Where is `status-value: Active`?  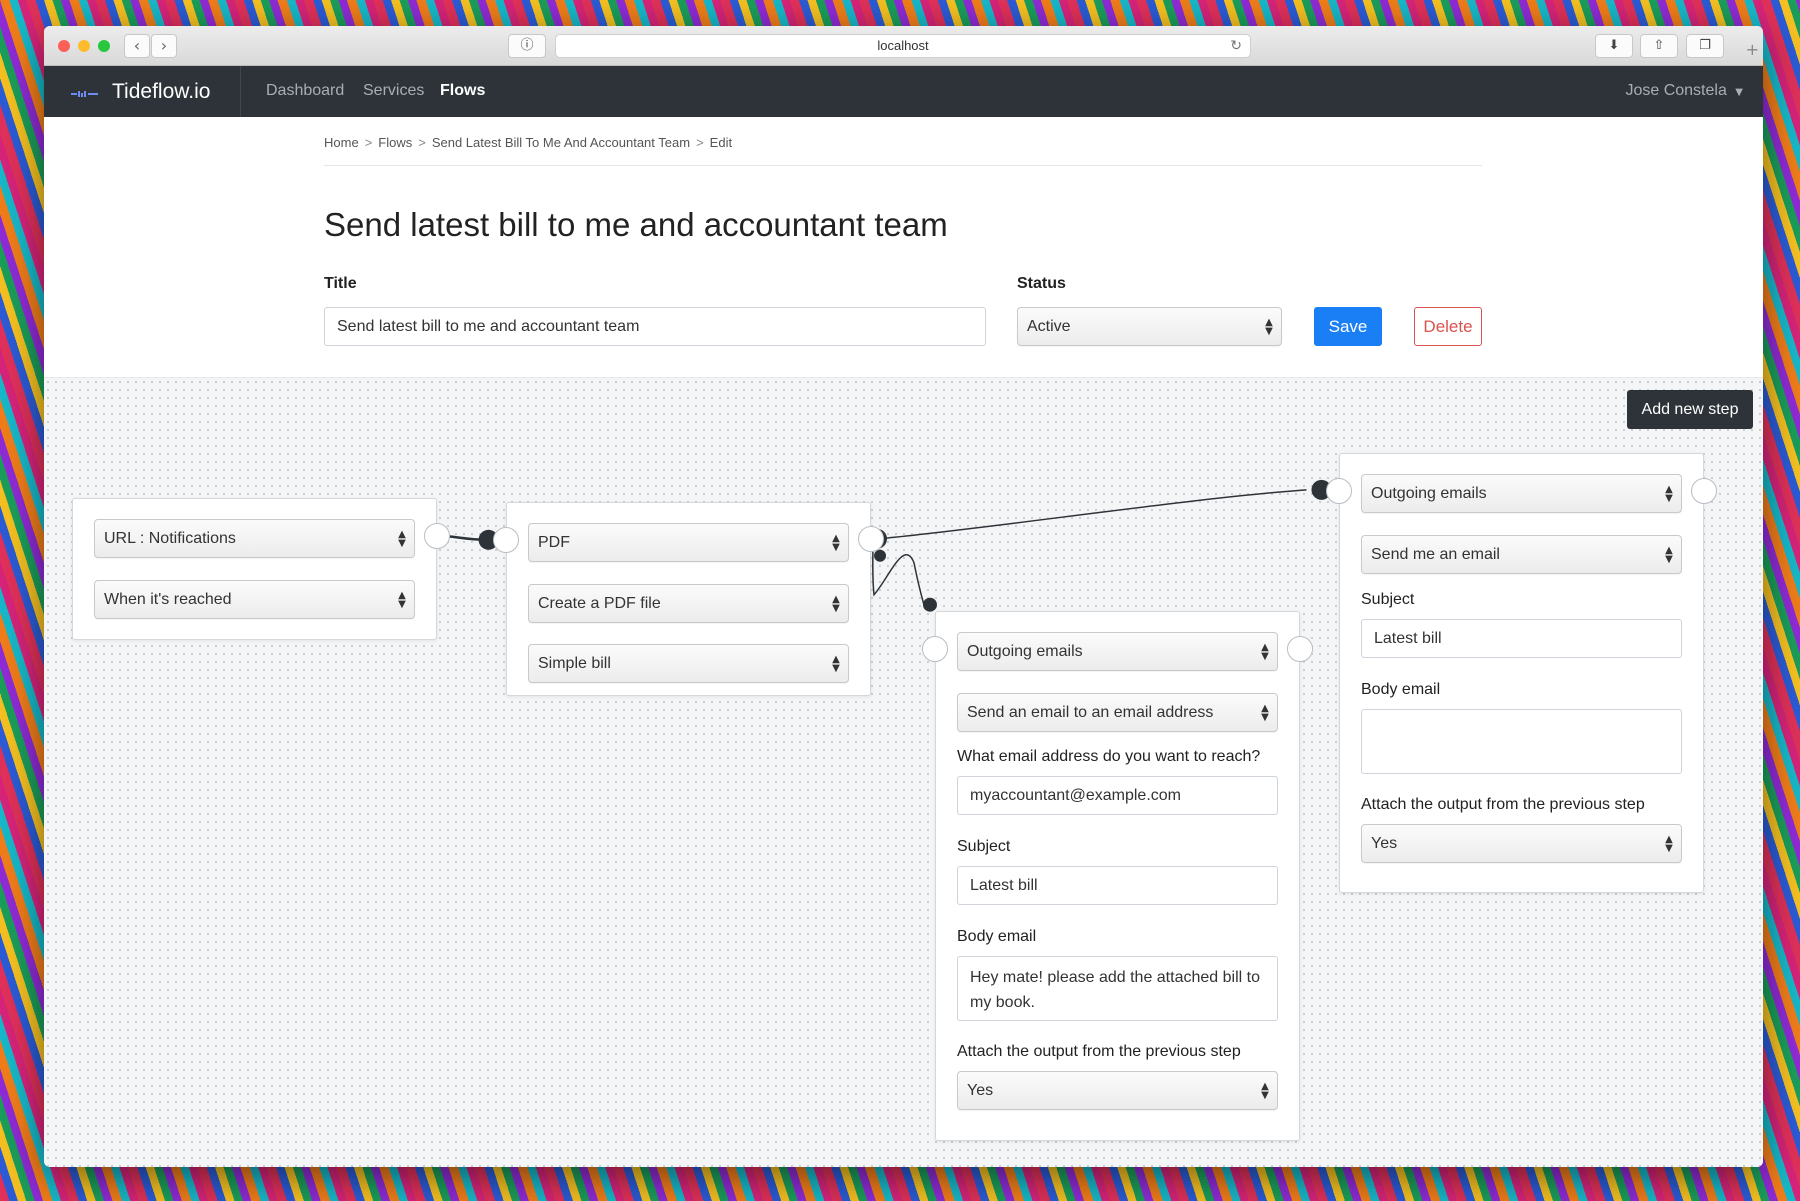
status-value: Active is located at coordinates (1049, 326).